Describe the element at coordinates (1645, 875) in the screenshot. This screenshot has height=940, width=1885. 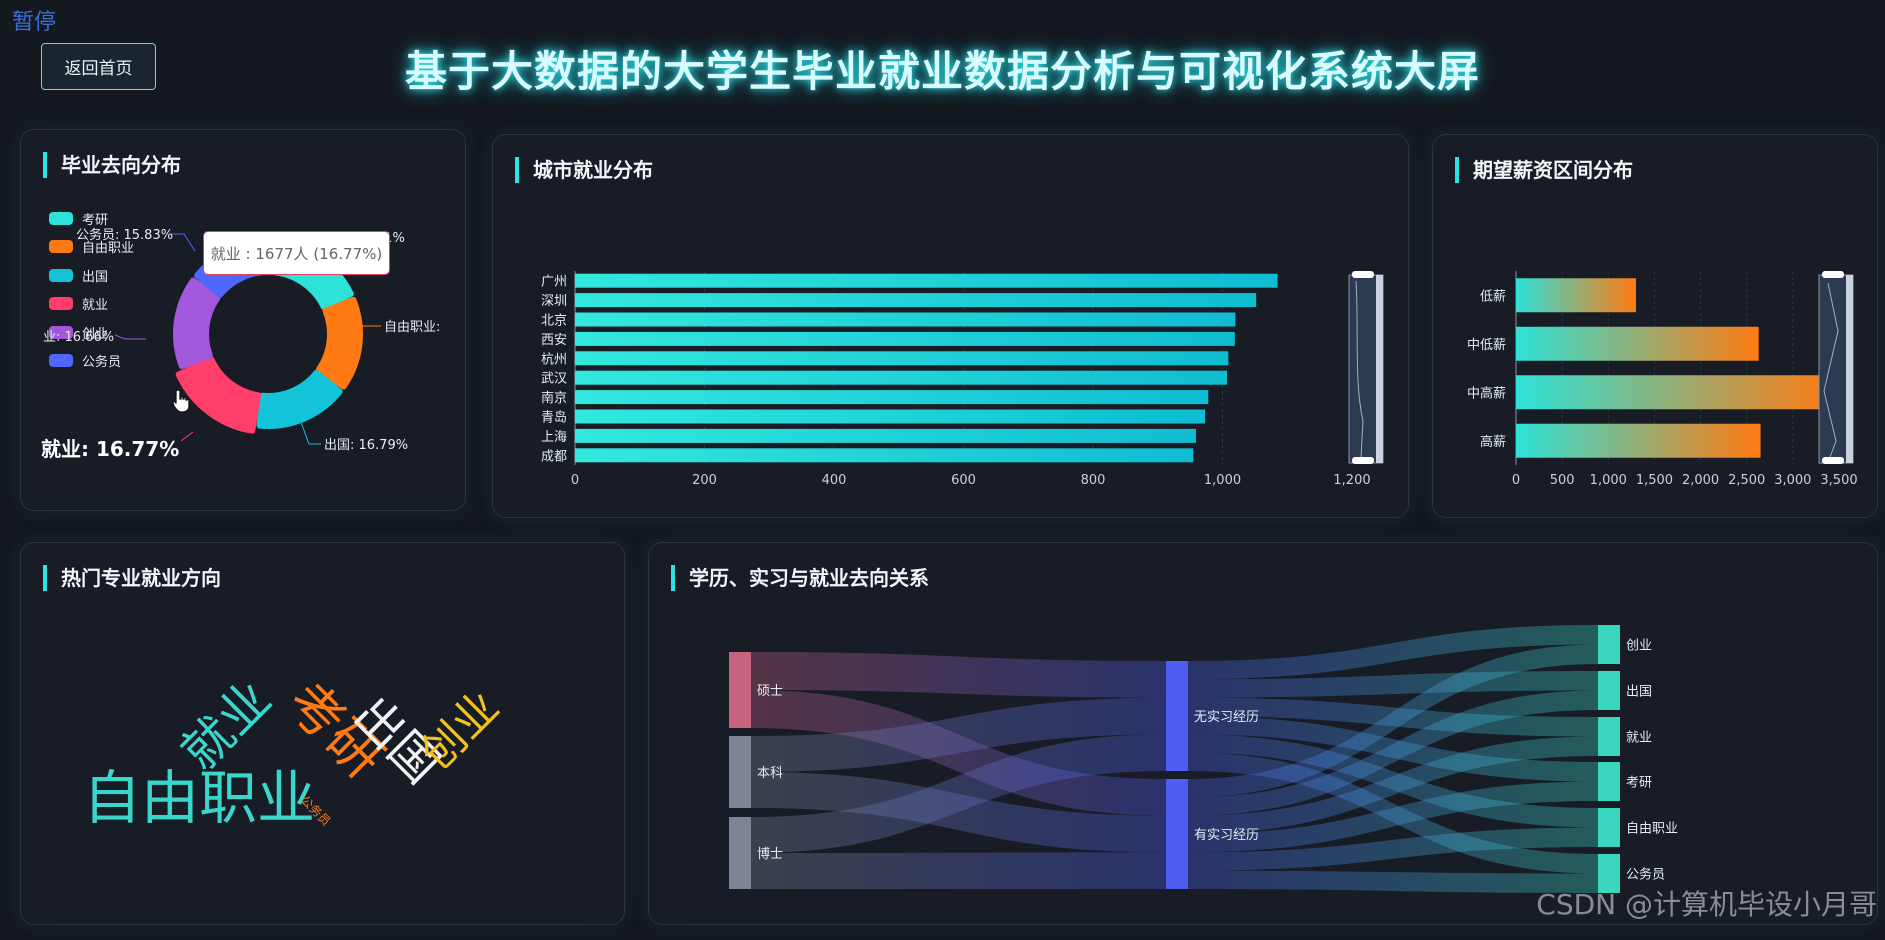
I see `sankey-node-label: 公务员` at that location.